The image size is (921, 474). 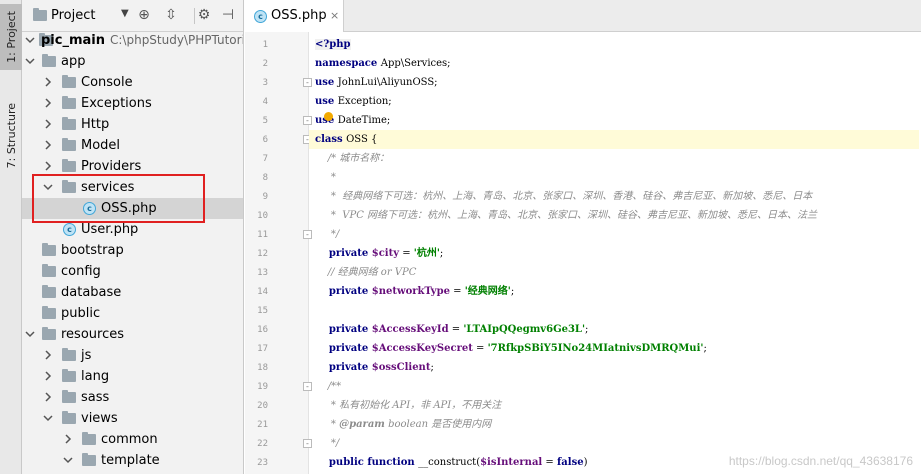 I want to click on code-token: DateTime;, so click(x=364, y=120).